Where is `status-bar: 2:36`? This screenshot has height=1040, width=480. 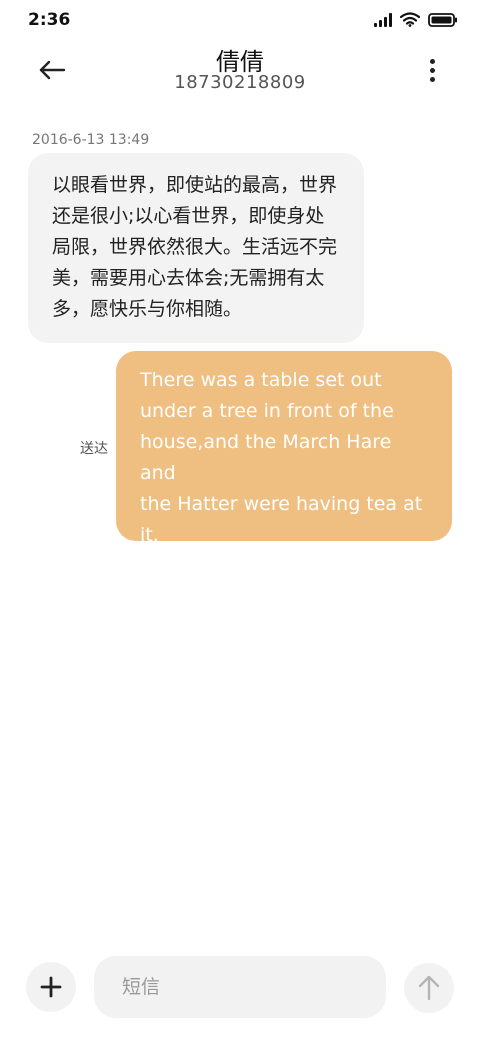 status-bar: 2:36 is located at coordinates (240, 20).